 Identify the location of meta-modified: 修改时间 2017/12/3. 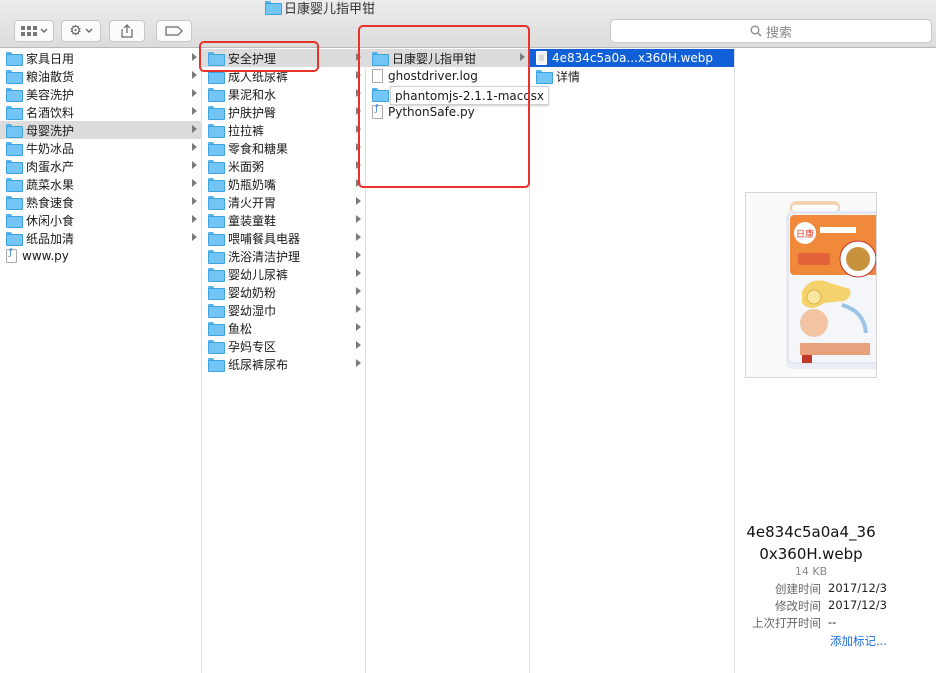
(840, 606).